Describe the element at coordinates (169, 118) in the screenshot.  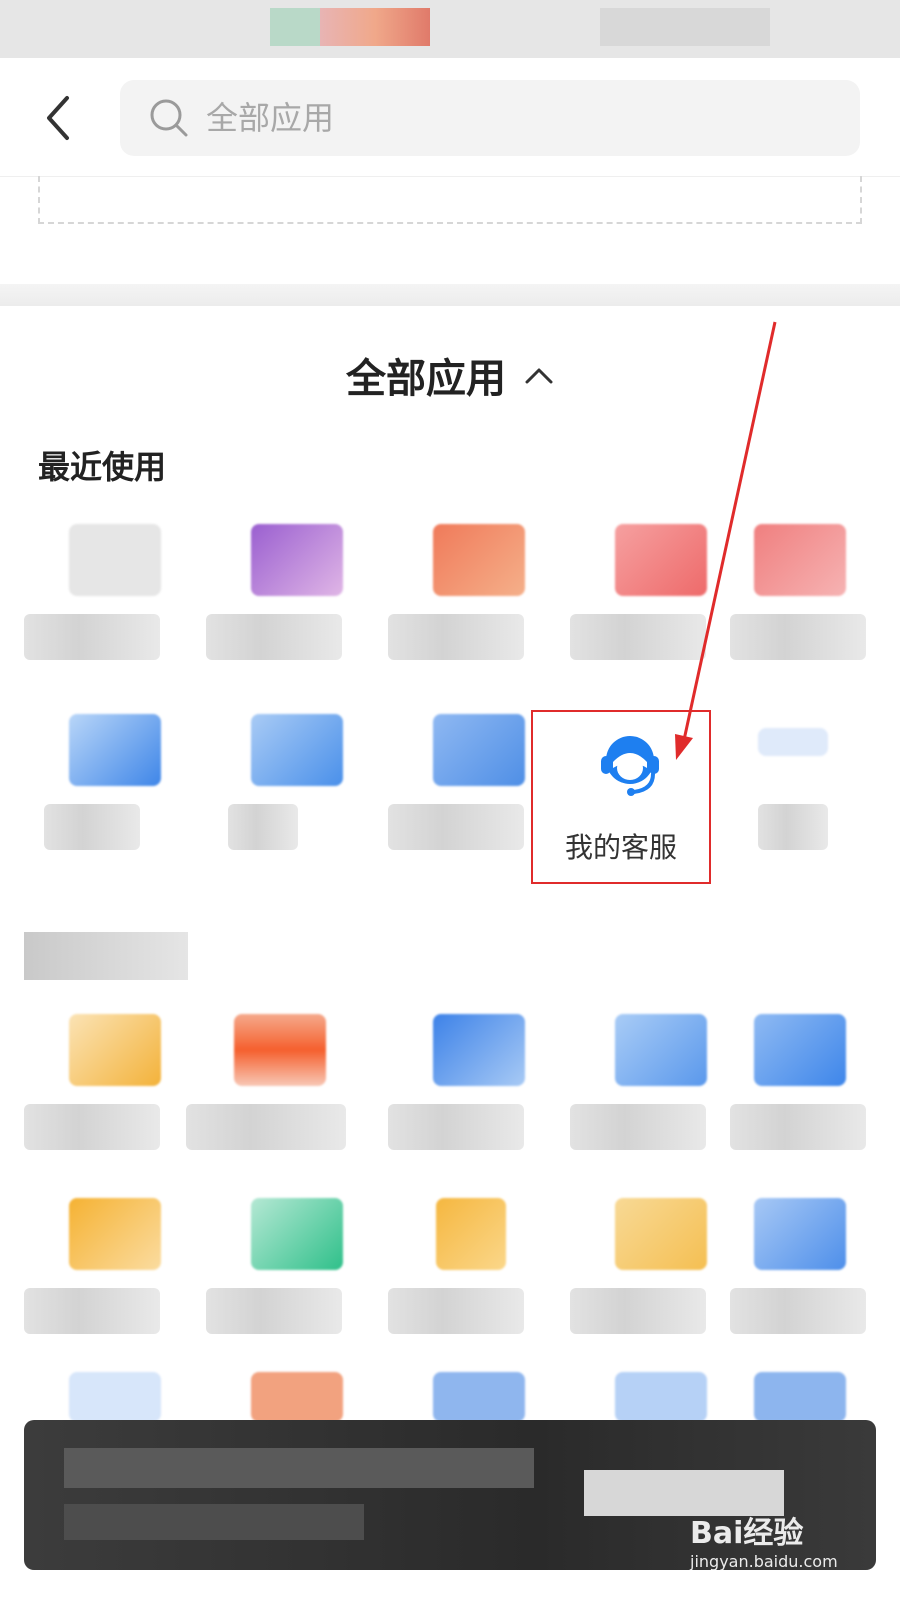
I see `search-icon` at that location.